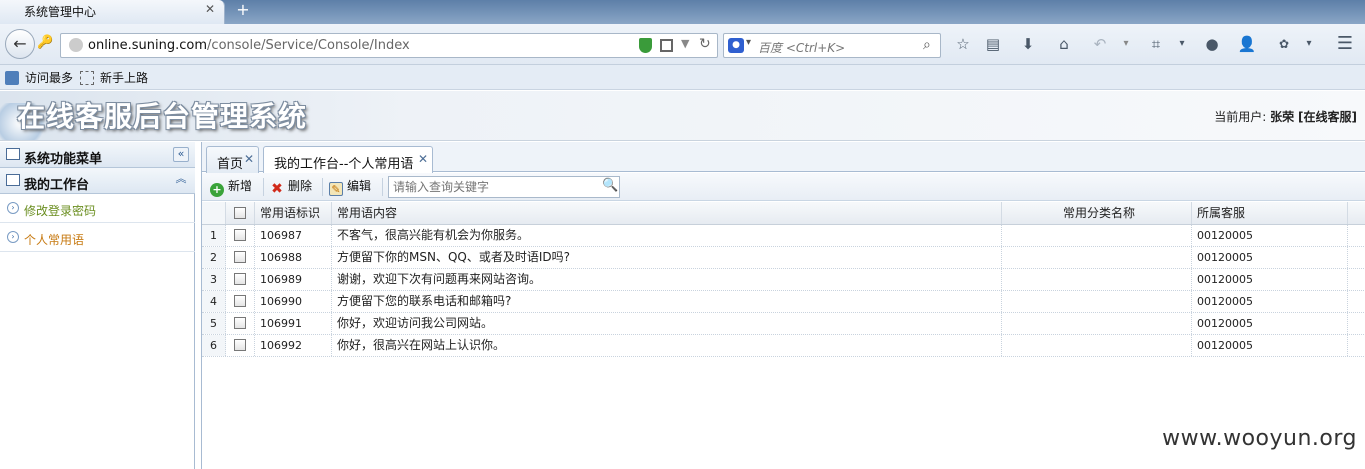 The width and height of the screenshot is (1365, 469). I want to click on table-row: 3 106989 谢谢，欢迎下次有问题再来网站咨询。 00120005, so click(783, 280).